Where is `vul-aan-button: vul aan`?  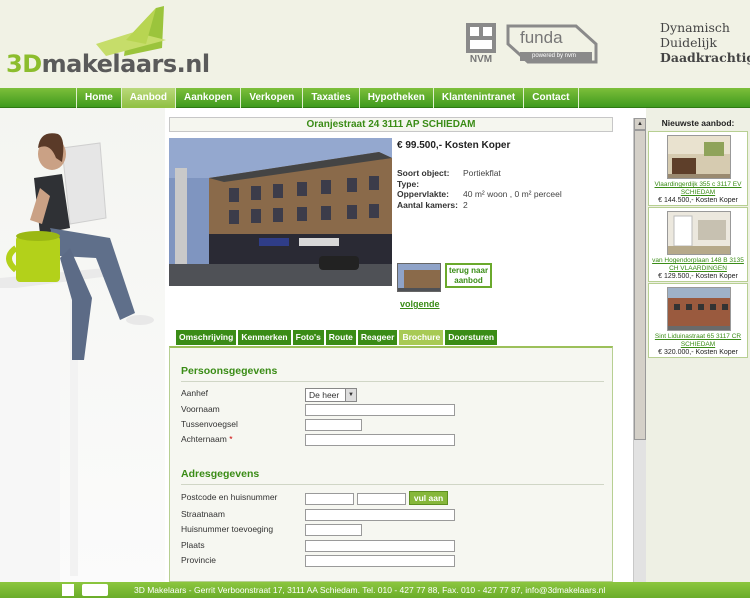
vul-aan-button: vul aan is located at coordinates (428, 498).